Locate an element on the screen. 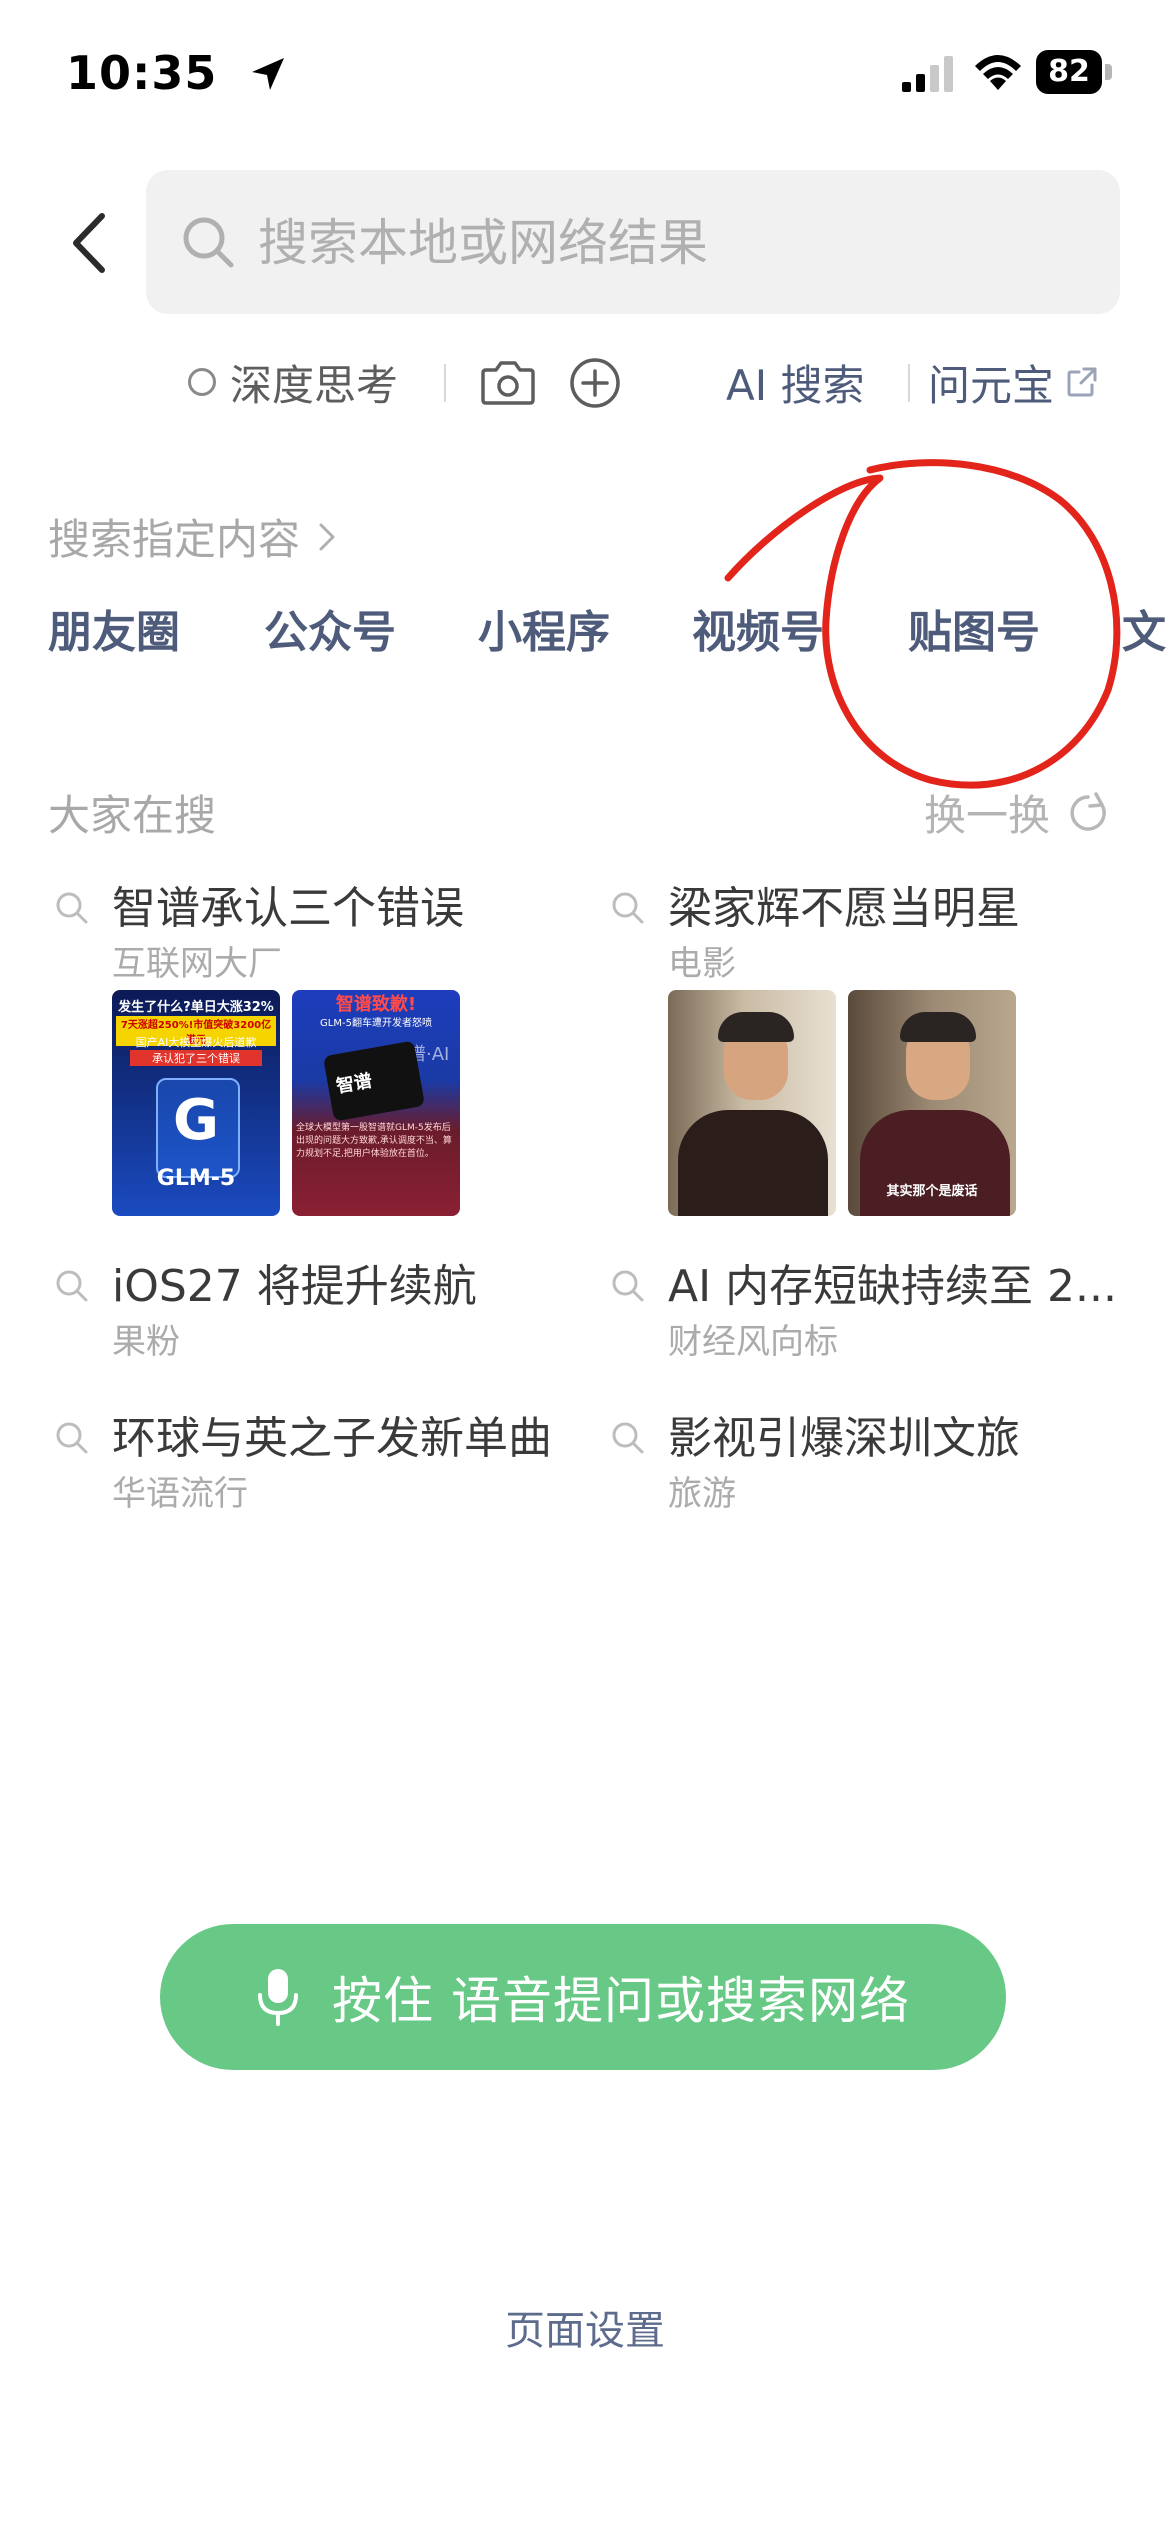 The image size is (1170, 2532). category-moments: 朋友圈 is located at coordinates (114, 628).